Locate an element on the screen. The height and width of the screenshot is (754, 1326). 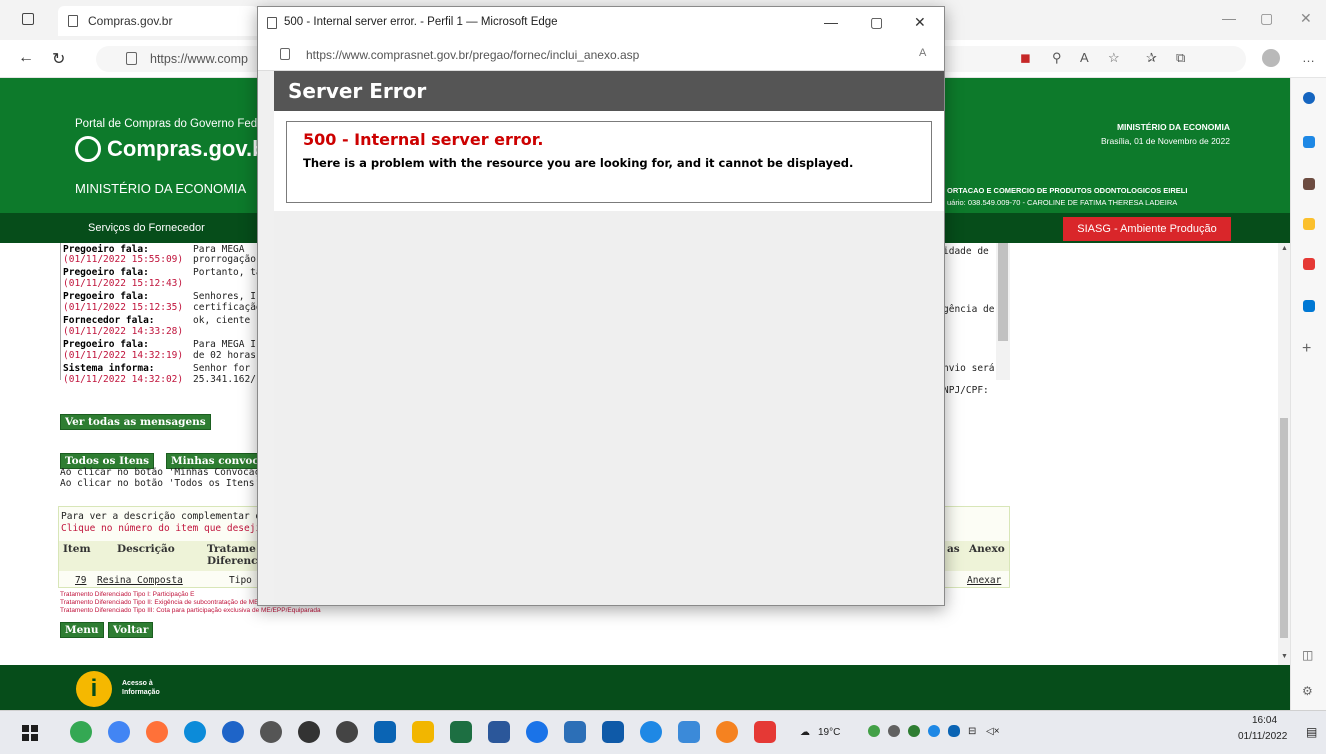
th-item: Item is located at coordinates (77, 549).